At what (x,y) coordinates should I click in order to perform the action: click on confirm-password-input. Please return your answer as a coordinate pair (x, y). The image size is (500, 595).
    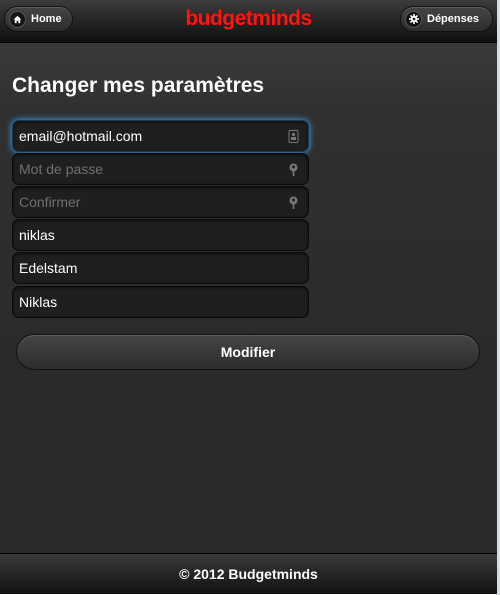
    Looking at the image, I should click on (160, 202).